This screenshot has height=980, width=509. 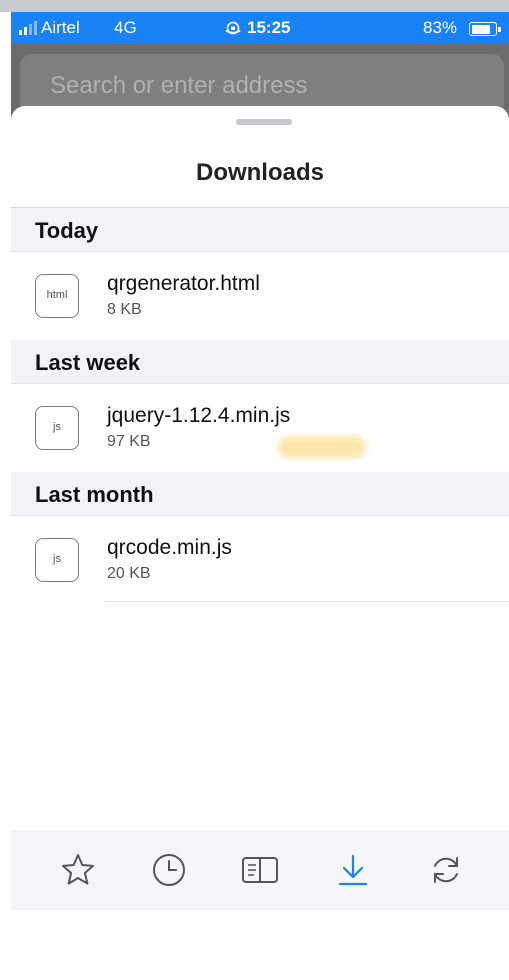 I want to click on history-button, so click(x=169, y=870).